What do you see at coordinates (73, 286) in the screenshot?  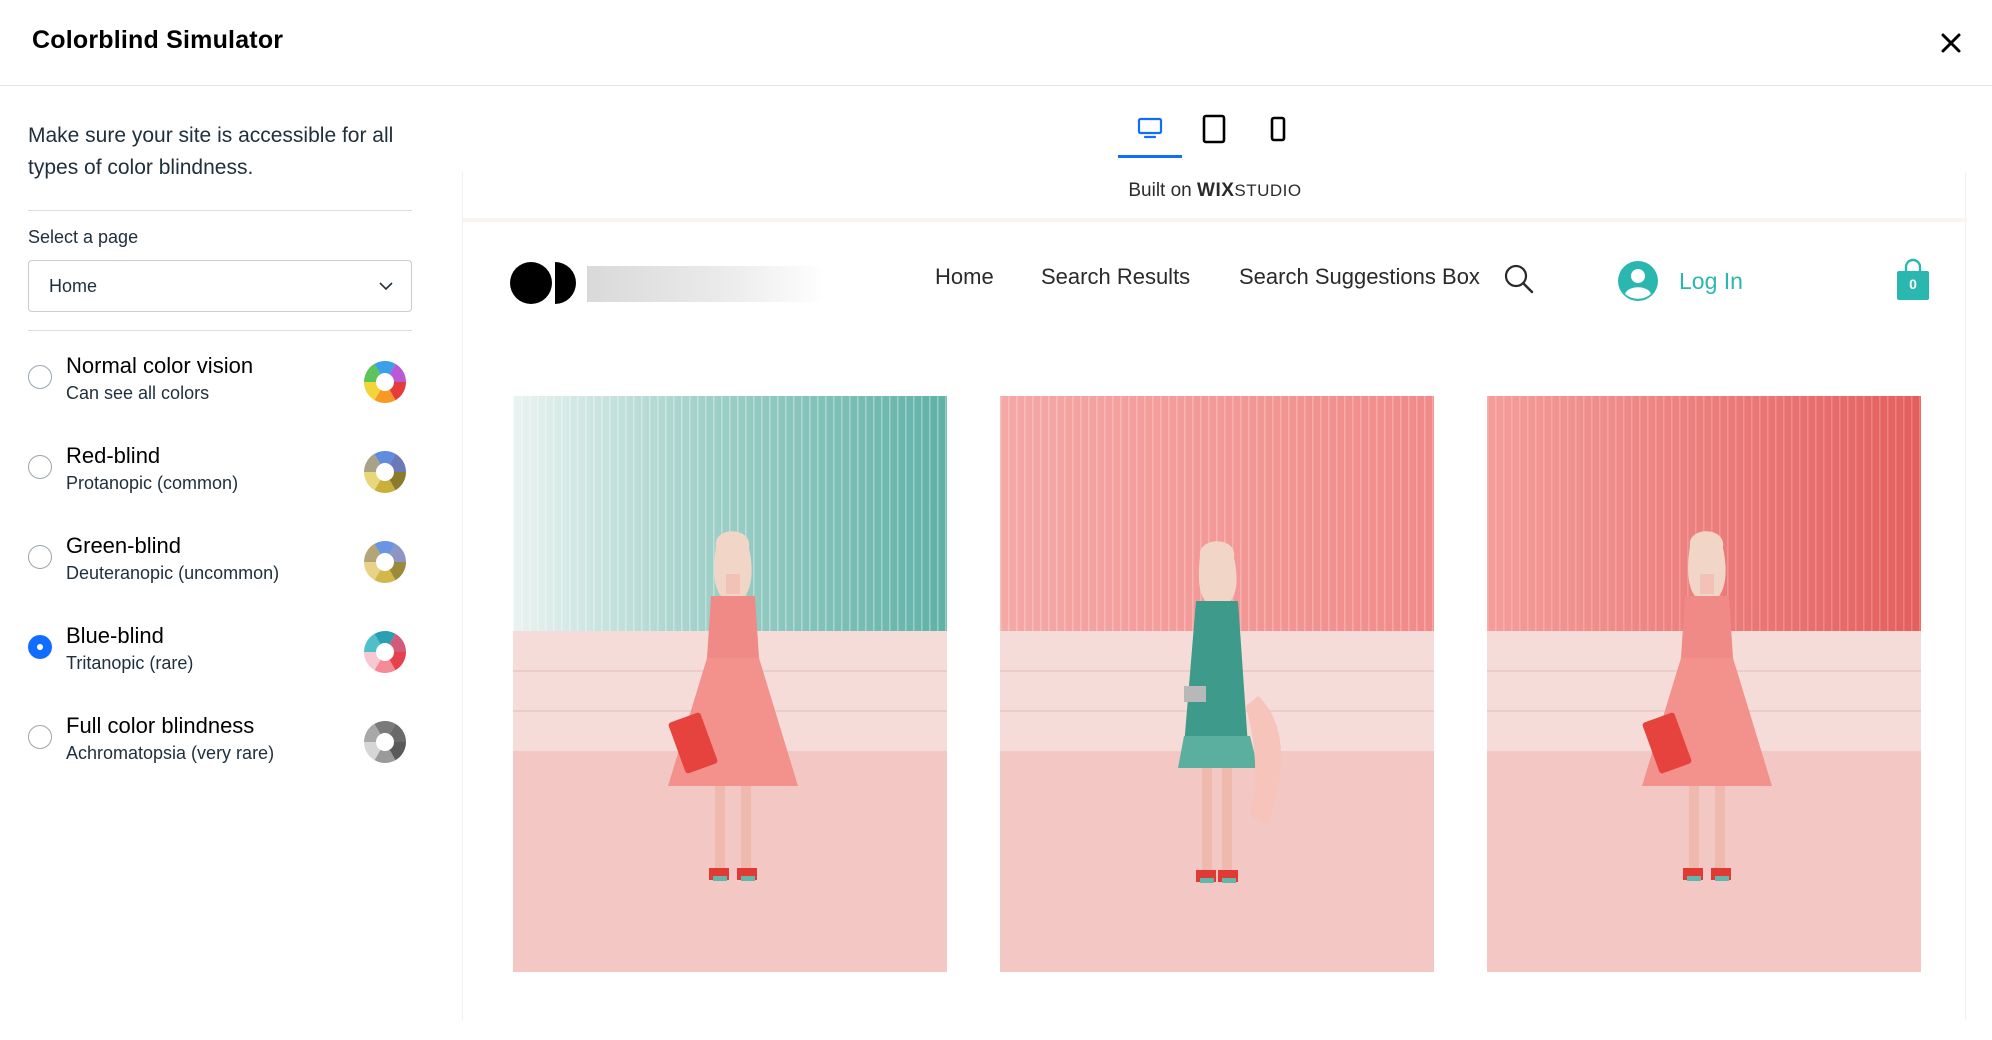 I see `selected-page-value: Home` at bounding box center [73, 286].